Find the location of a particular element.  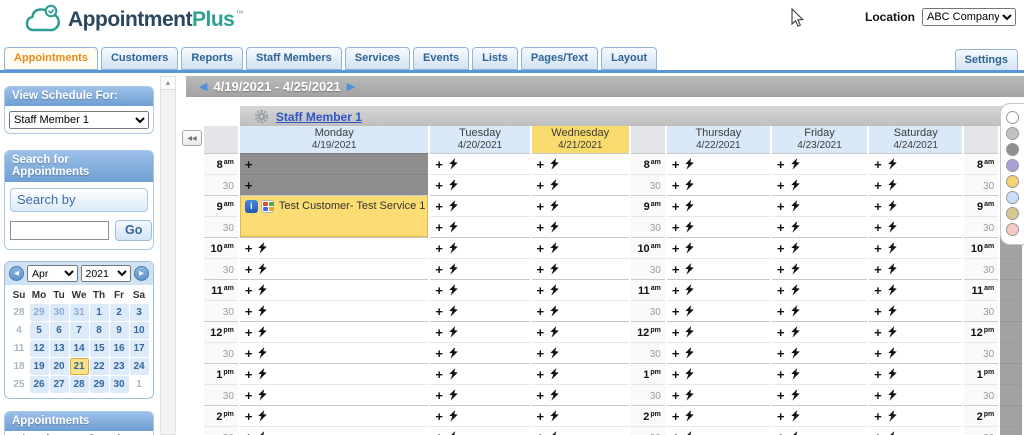

calendar-day-10: 10 is located at coordinates (139, 330).